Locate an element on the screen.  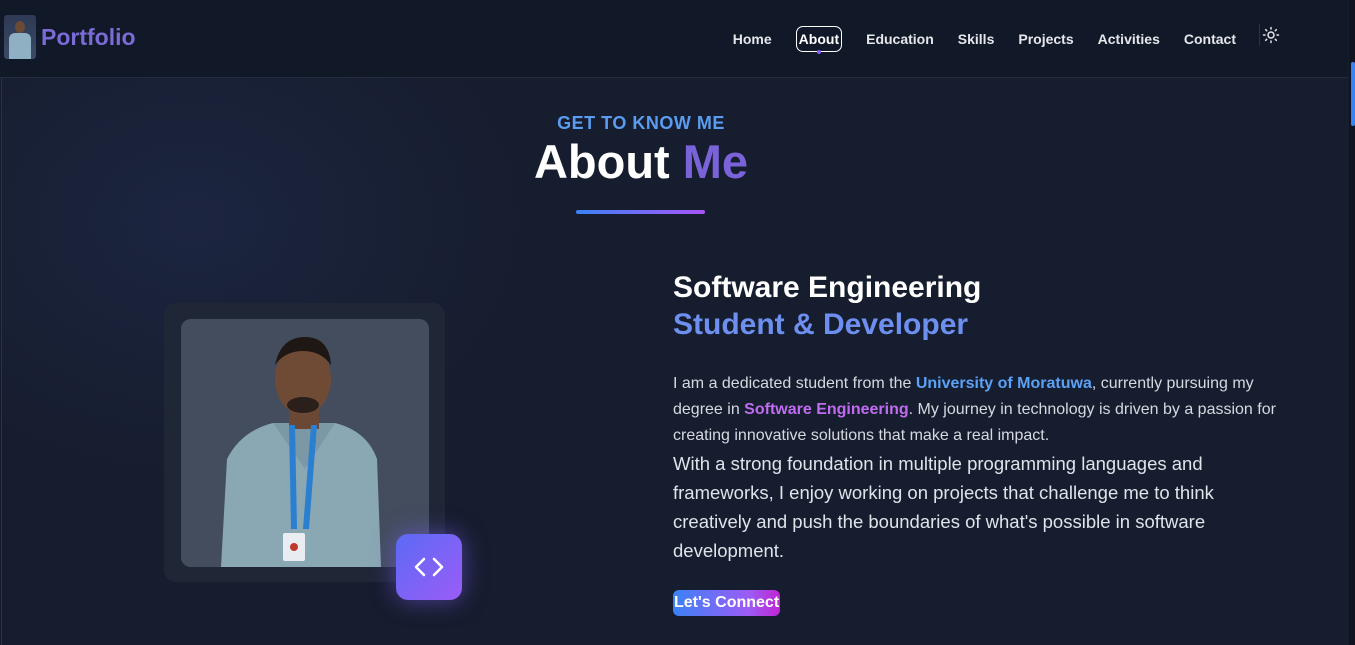
nav-item-home: Home is located at coordinates (752, 39).